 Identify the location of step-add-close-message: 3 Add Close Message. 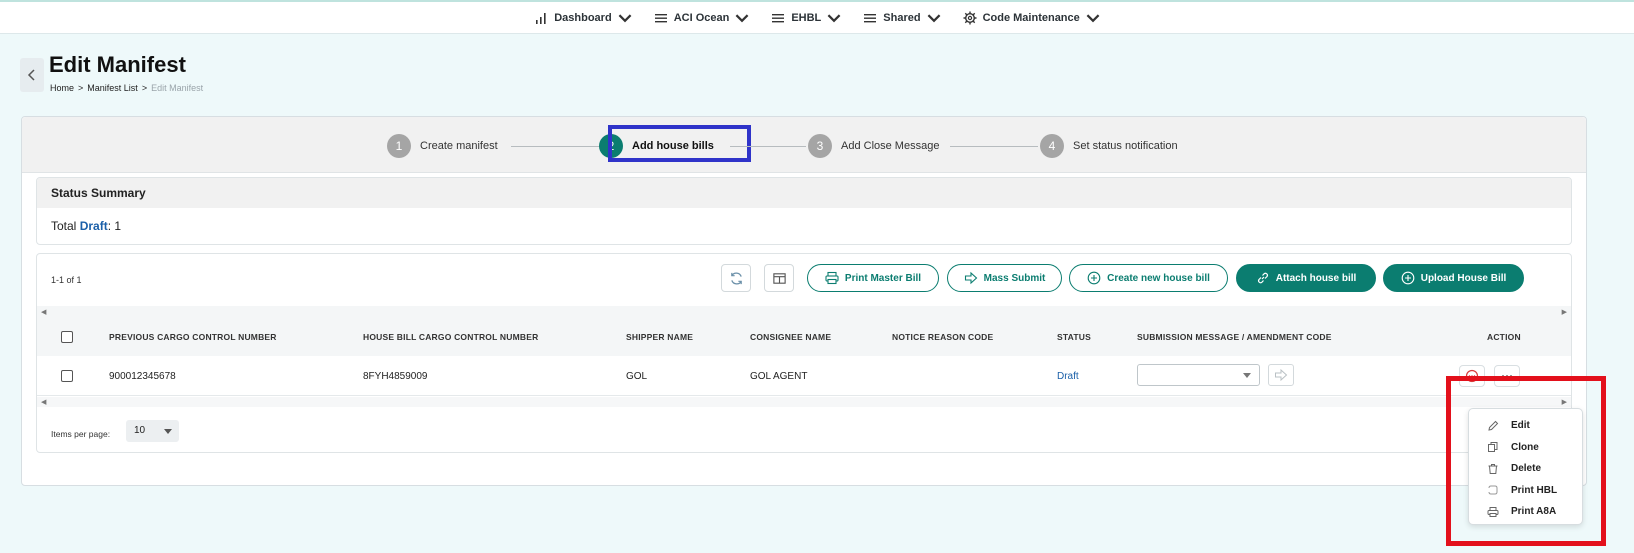
(873, 146).